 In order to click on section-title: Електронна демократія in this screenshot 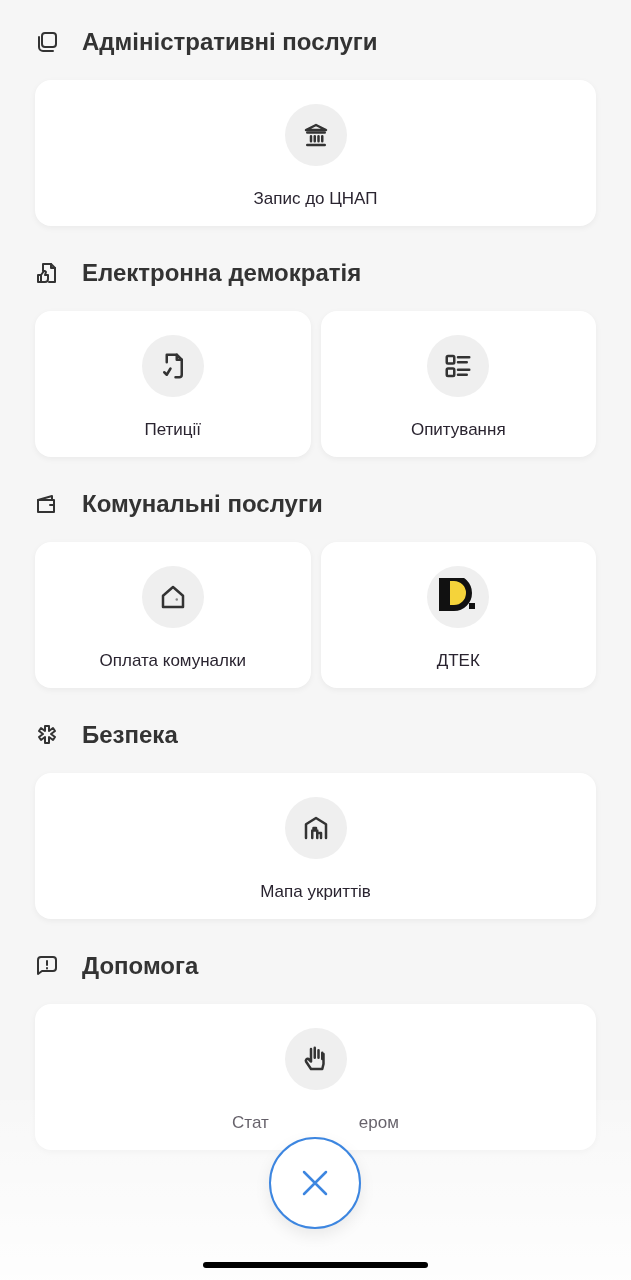, I will do `click(222, 273)`.